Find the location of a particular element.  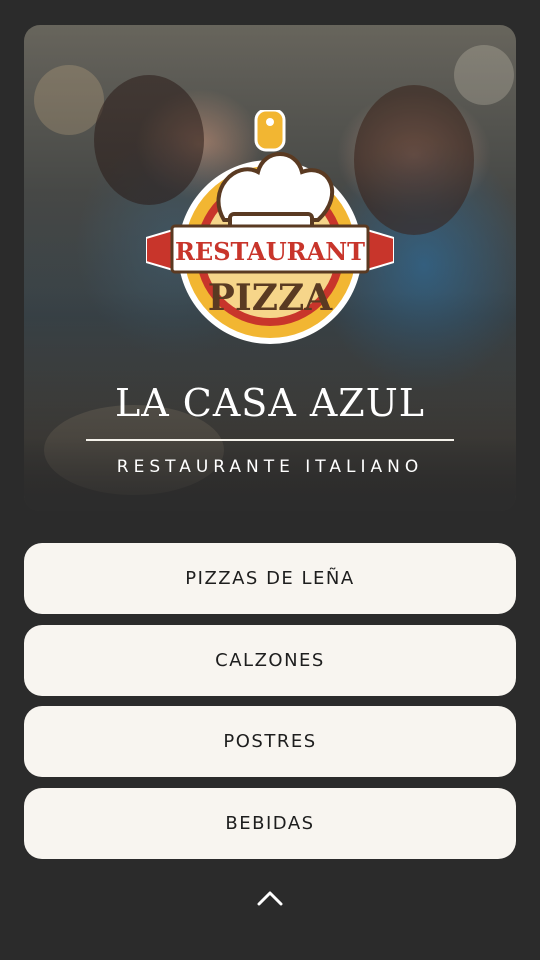

menu-link-postres: POSTRES is located at coordinates (270, 741).